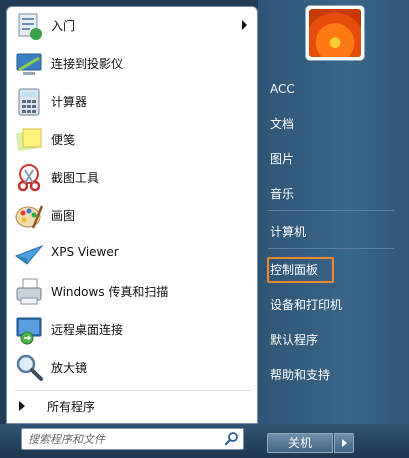  Describe the element at coordinates (132, 368) in the screenshot. I see `program-item-magnifier: 放大镜` at that location.